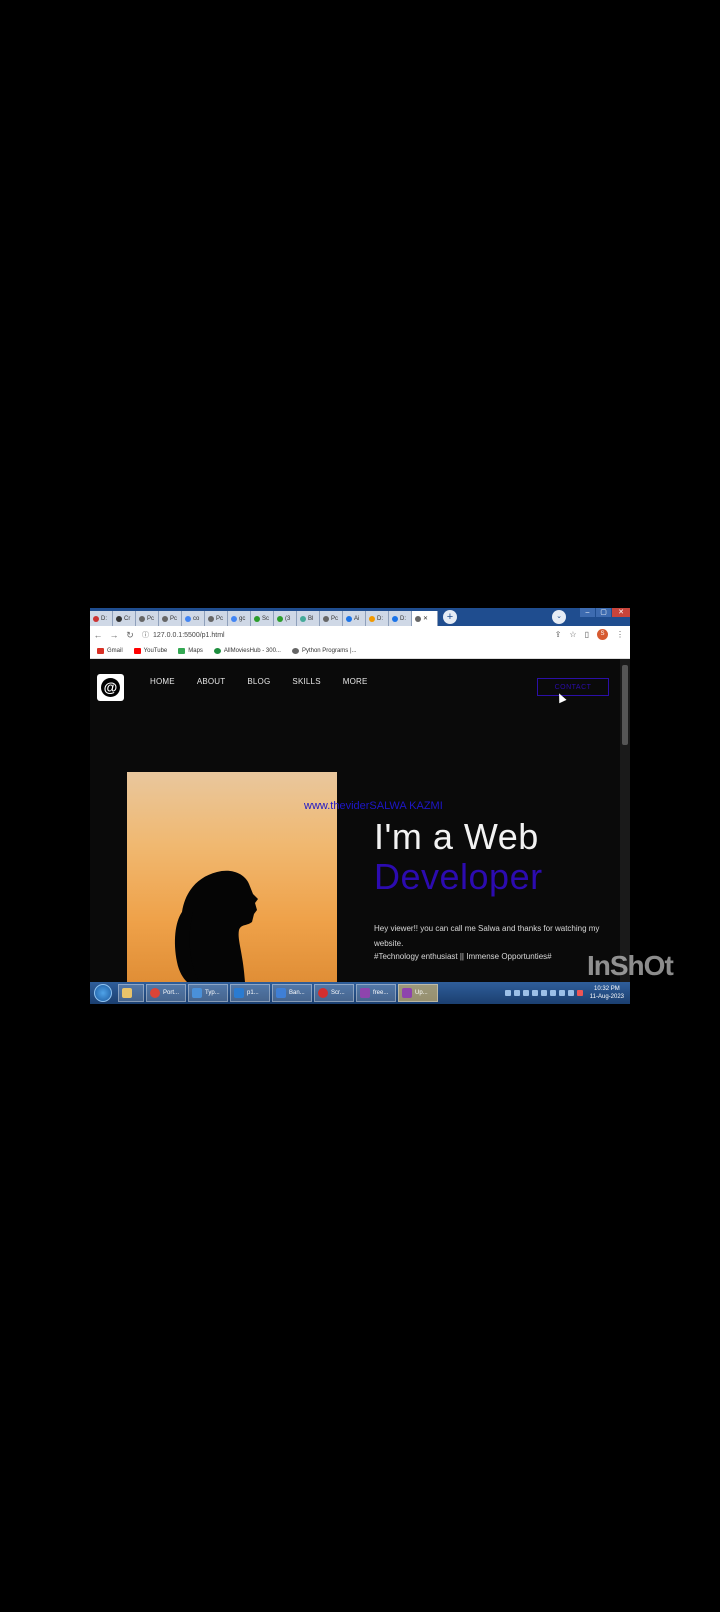 The image size is (720, 1612). Describe the element at coordinates (625, 705) in the screenshot. I see `scrollbar-thumb` at that location.